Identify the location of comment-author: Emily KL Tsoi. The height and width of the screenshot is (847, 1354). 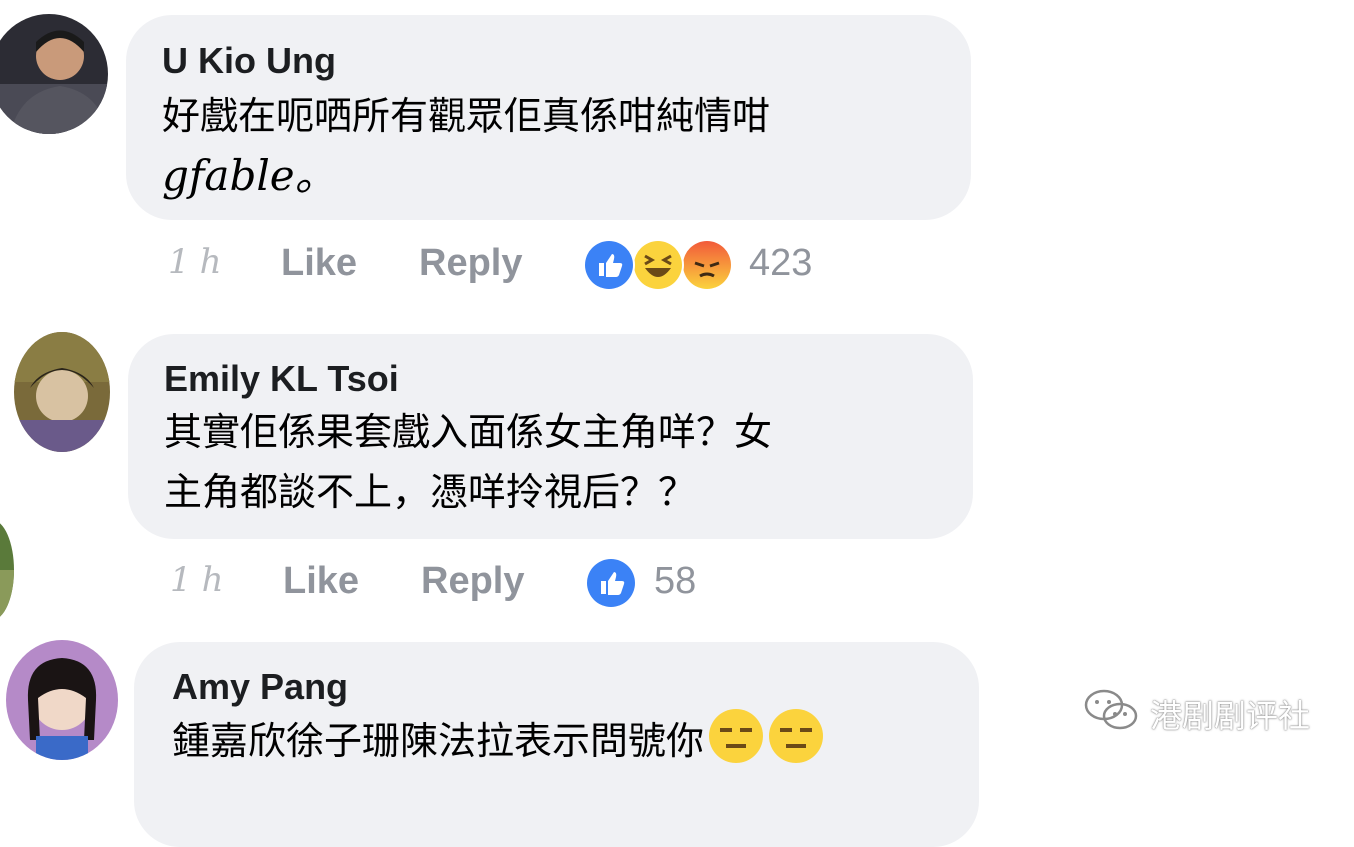
(281, 379).